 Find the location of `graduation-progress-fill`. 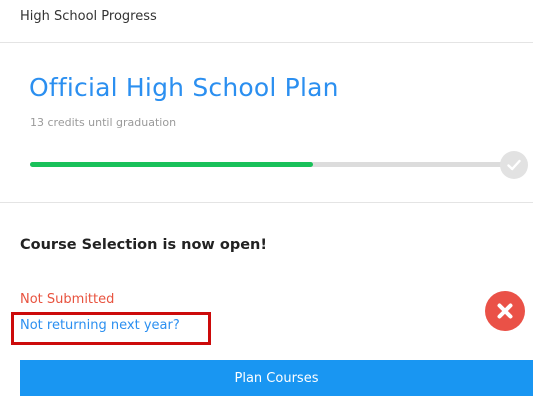

graduation-progress-fill is located at coordinates (171, 164).